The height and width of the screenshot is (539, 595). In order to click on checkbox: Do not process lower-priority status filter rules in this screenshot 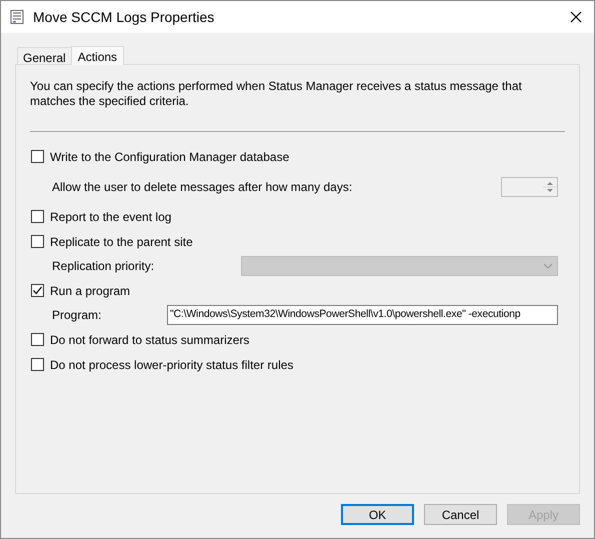, I will do `click(162, 365)`.